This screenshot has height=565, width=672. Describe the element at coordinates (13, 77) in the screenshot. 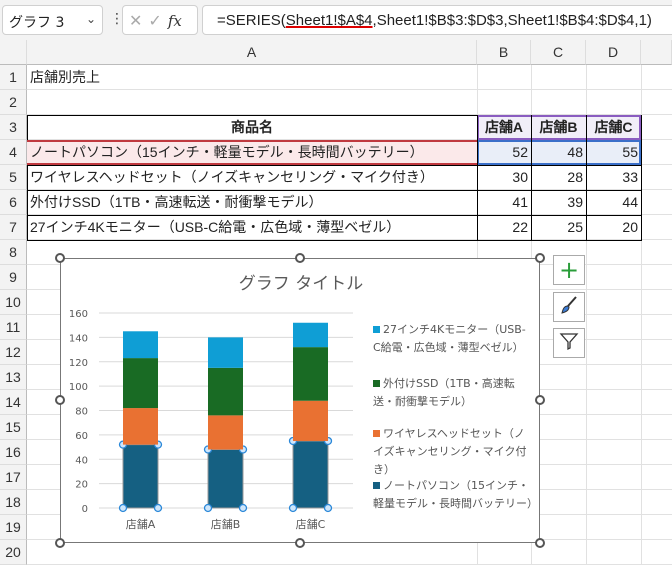

I see `row-header: 1` at that location.